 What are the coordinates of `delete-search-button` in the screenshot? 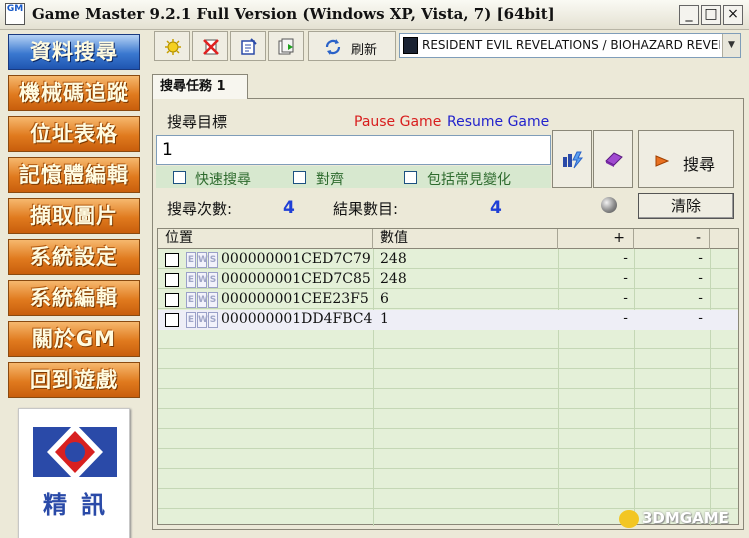 It's located at (210, 46).